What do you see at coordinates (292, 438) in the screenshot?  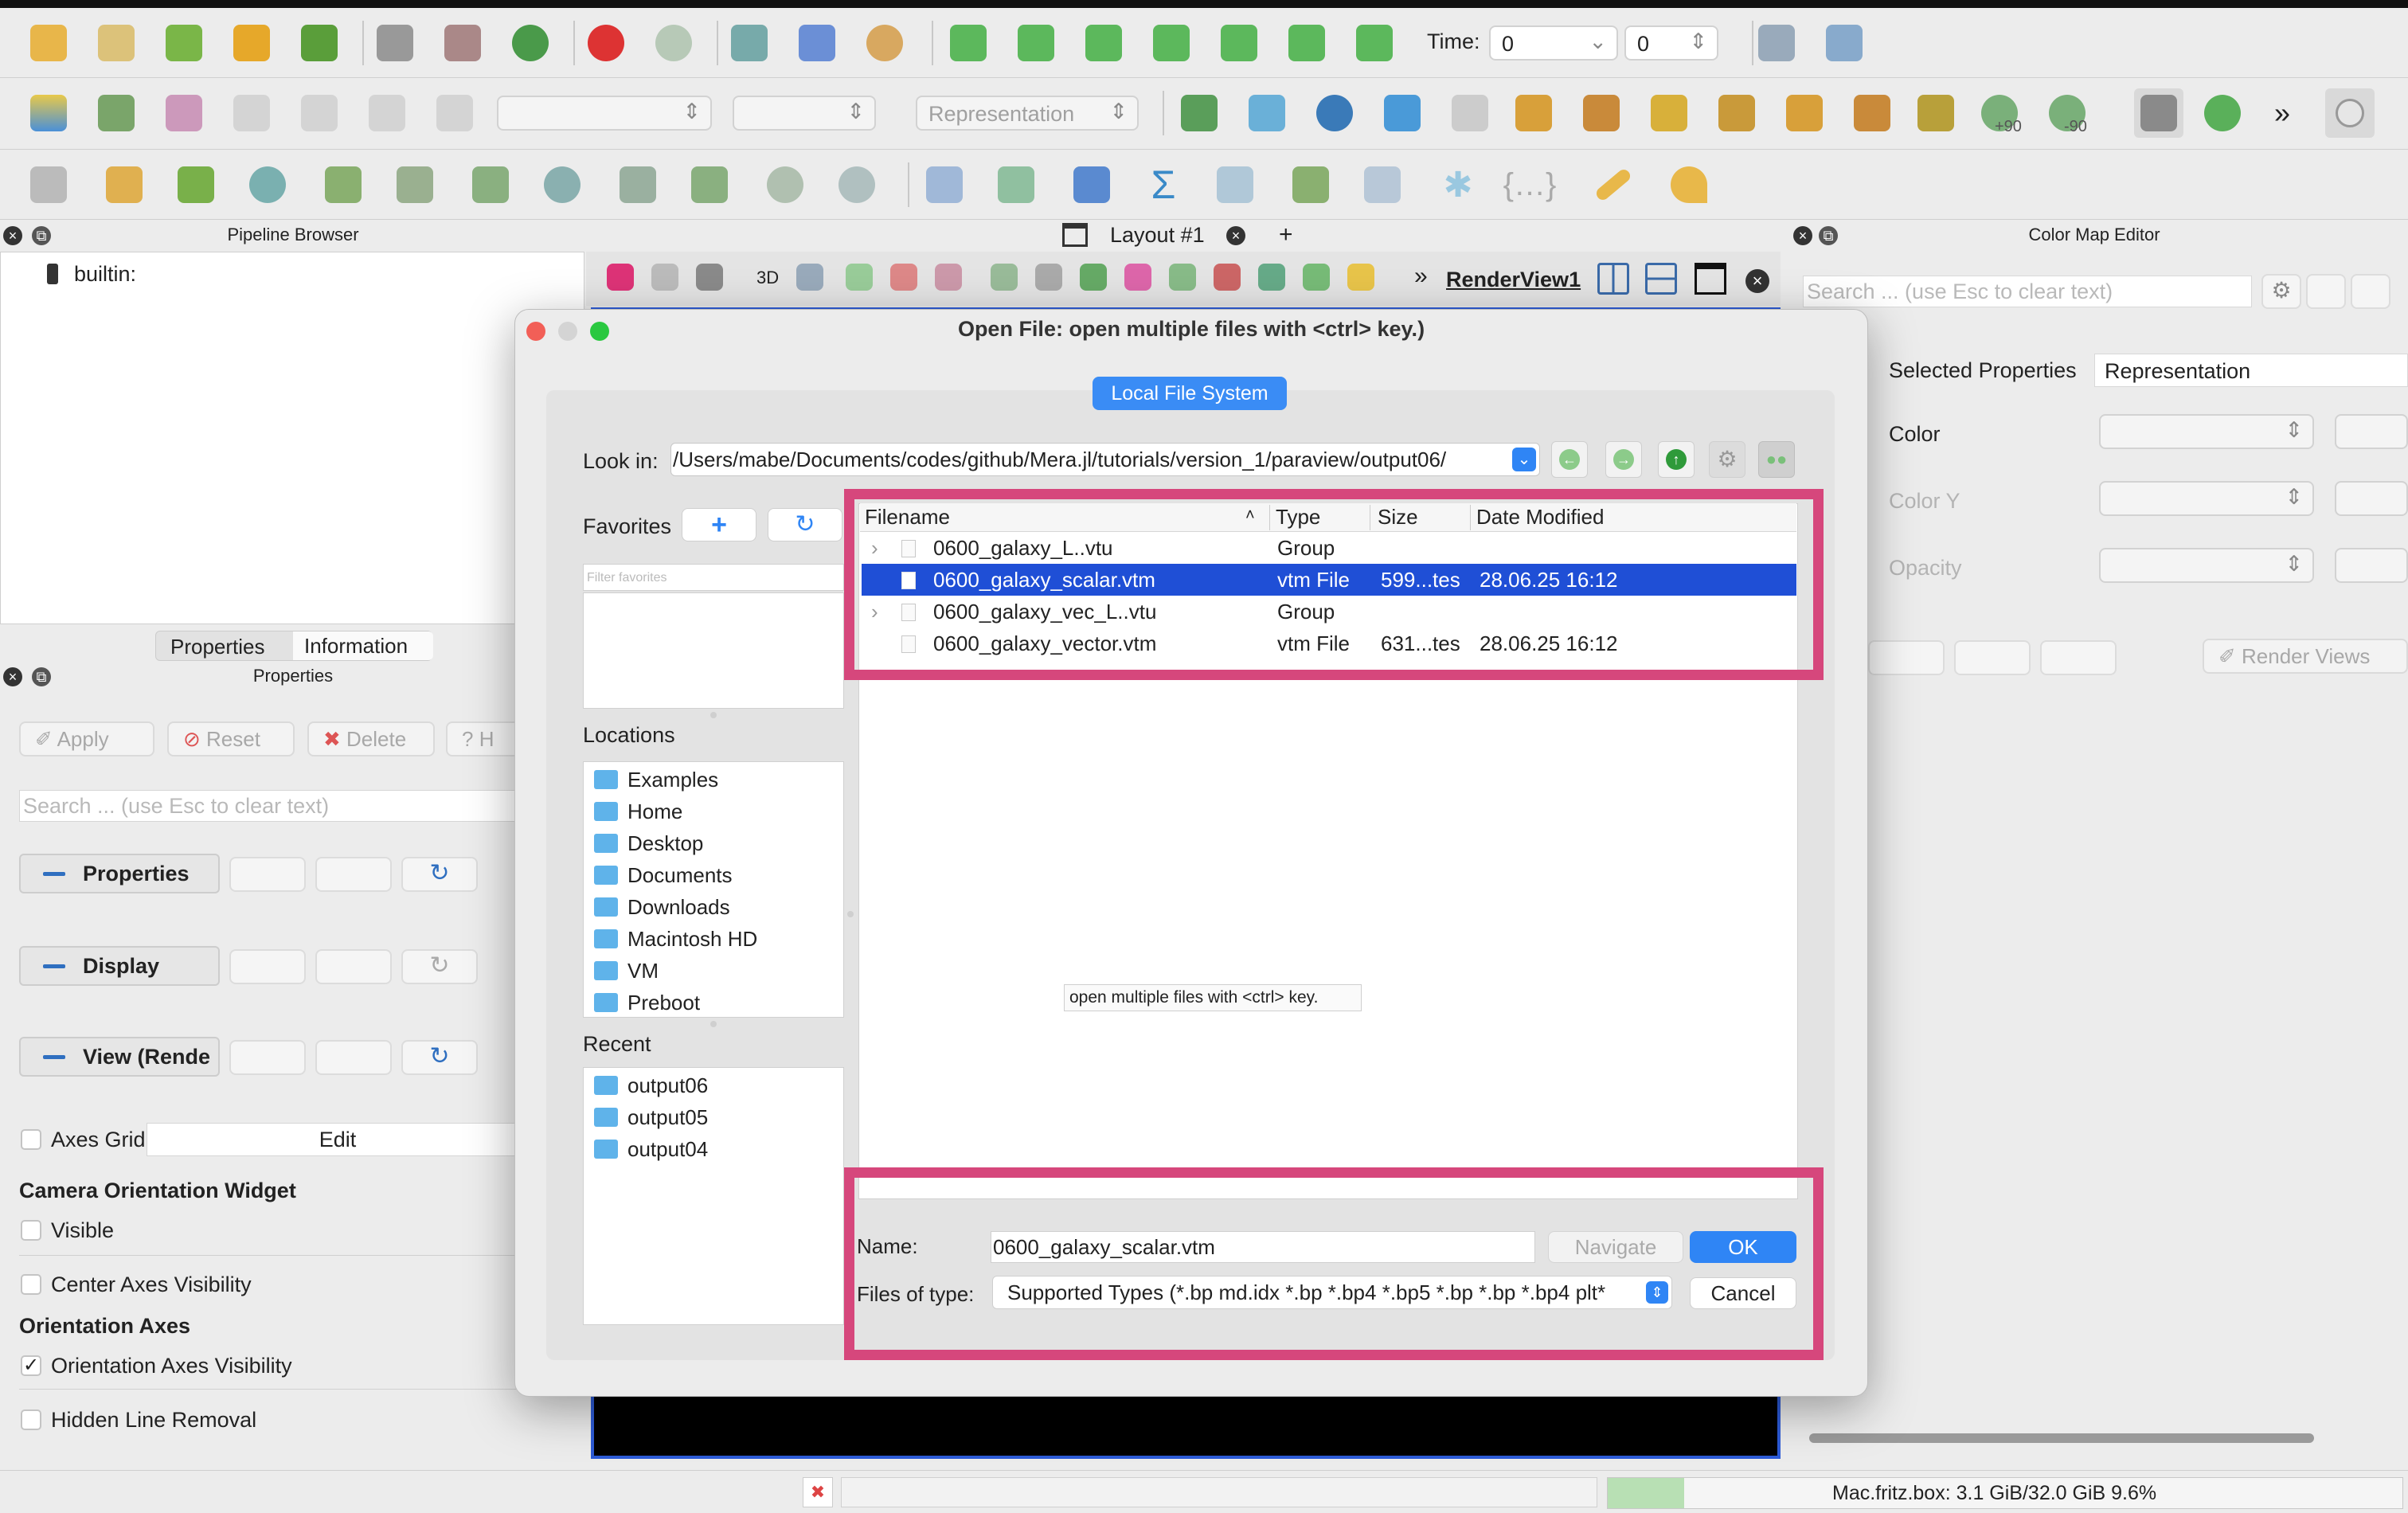 I see `pipeline-tree: builtin:` at bounding box center [292, 438].